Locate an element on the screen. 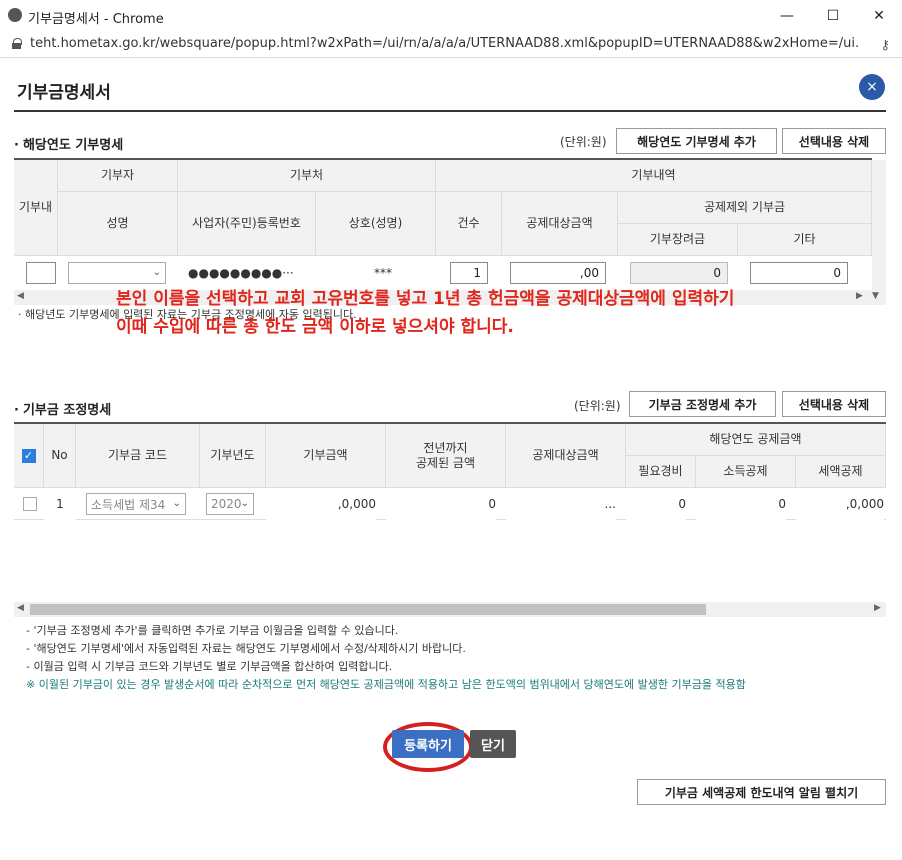  scroll-thumb is located at coordinates (368, 609).